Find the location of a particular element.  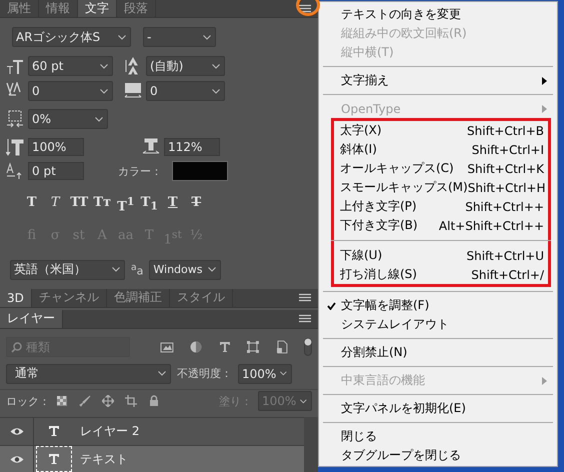

menu-item: 下線(U) Shift+Ctrl+U is located at coordinates (441, 255).